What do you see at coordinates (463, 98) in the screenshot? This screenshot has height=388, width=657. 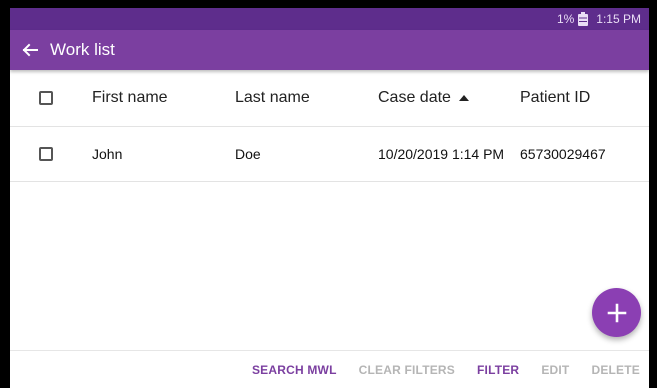 I see `sort-up-icon` at bounding box center [463, 98].